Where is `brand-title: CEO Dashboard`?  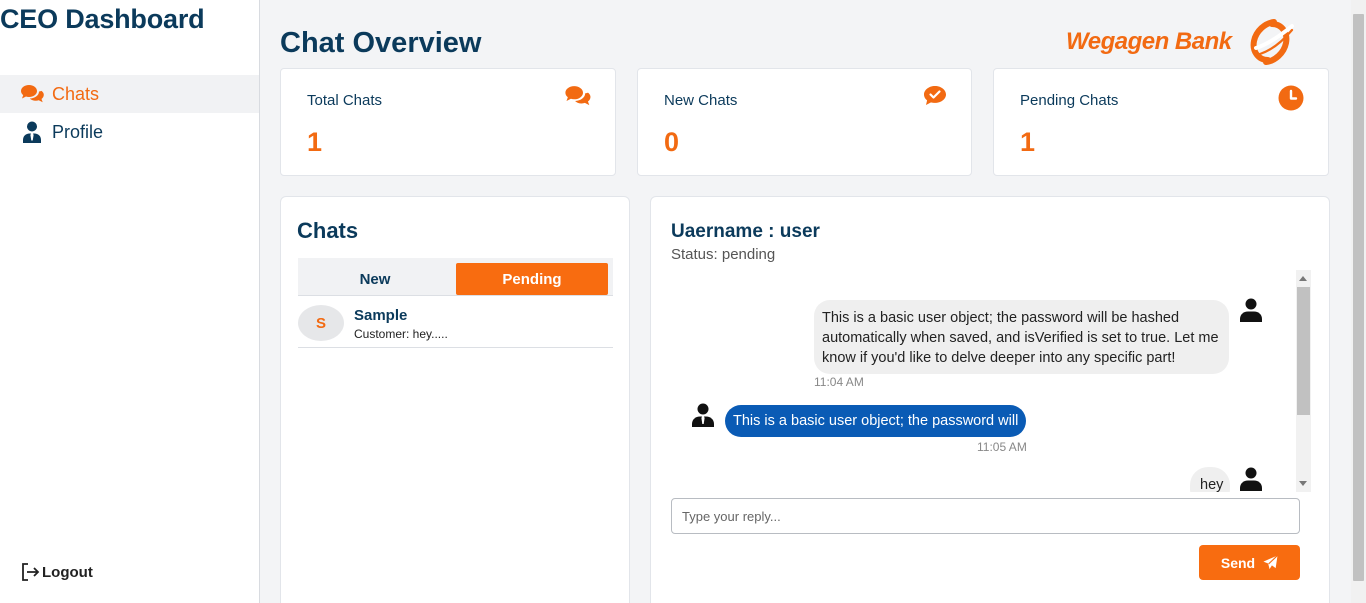
brand-title: CEO Dashboard is located at coordinates (102, 19).